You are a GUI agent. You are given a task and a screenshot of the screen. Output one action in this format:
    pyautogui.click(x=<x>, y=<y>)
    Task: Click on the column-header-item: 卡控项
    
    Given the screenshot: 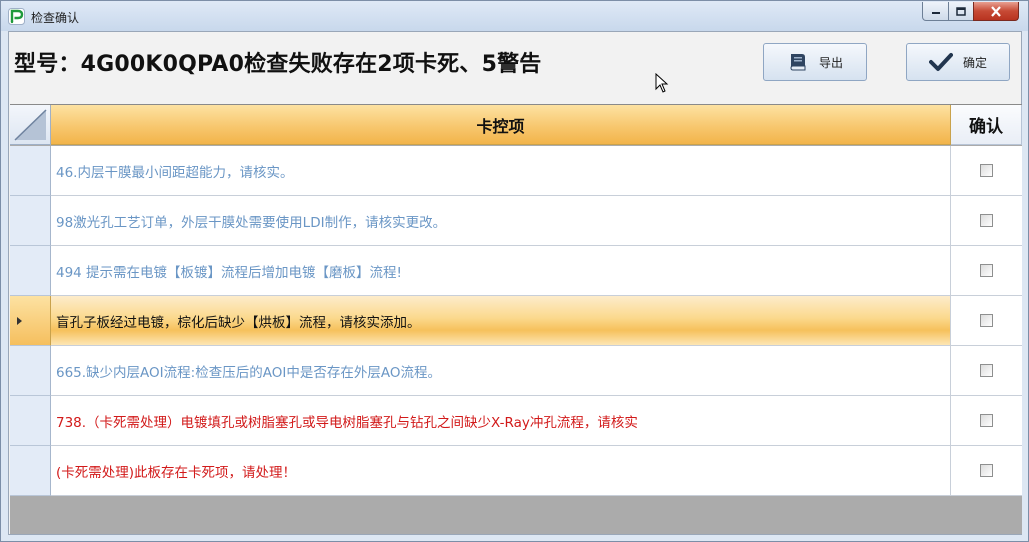 What is the action you would take?
    pyautogui.click(x=501, y=125)
    